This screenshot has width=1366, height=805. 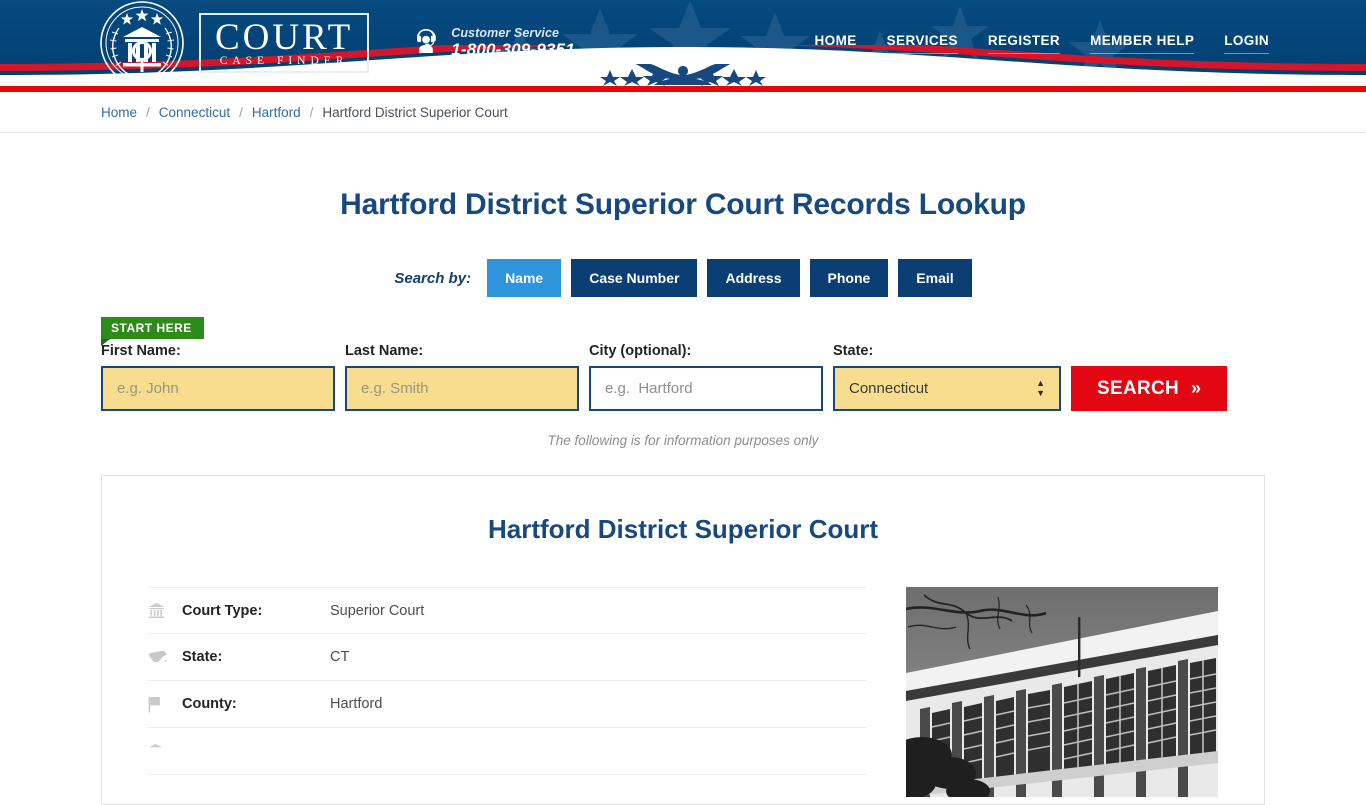 What do you see at coordinates (753, 278) in the screenshot?
I see `tab-address: Address` at bounding box center [753, 278].